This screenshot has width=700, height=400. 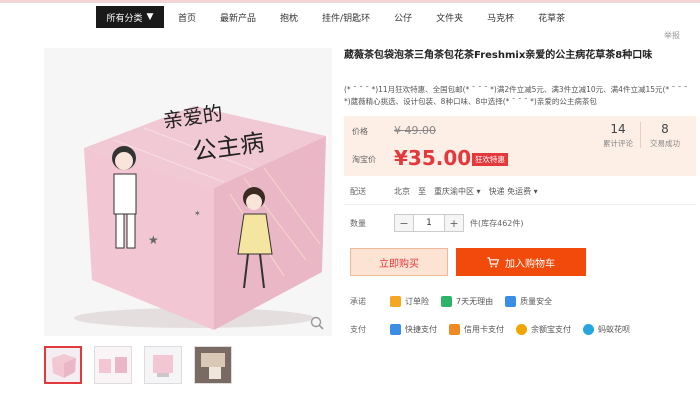 I want to click on pay-quick: 快捷支付, so click(x=413, y=329).